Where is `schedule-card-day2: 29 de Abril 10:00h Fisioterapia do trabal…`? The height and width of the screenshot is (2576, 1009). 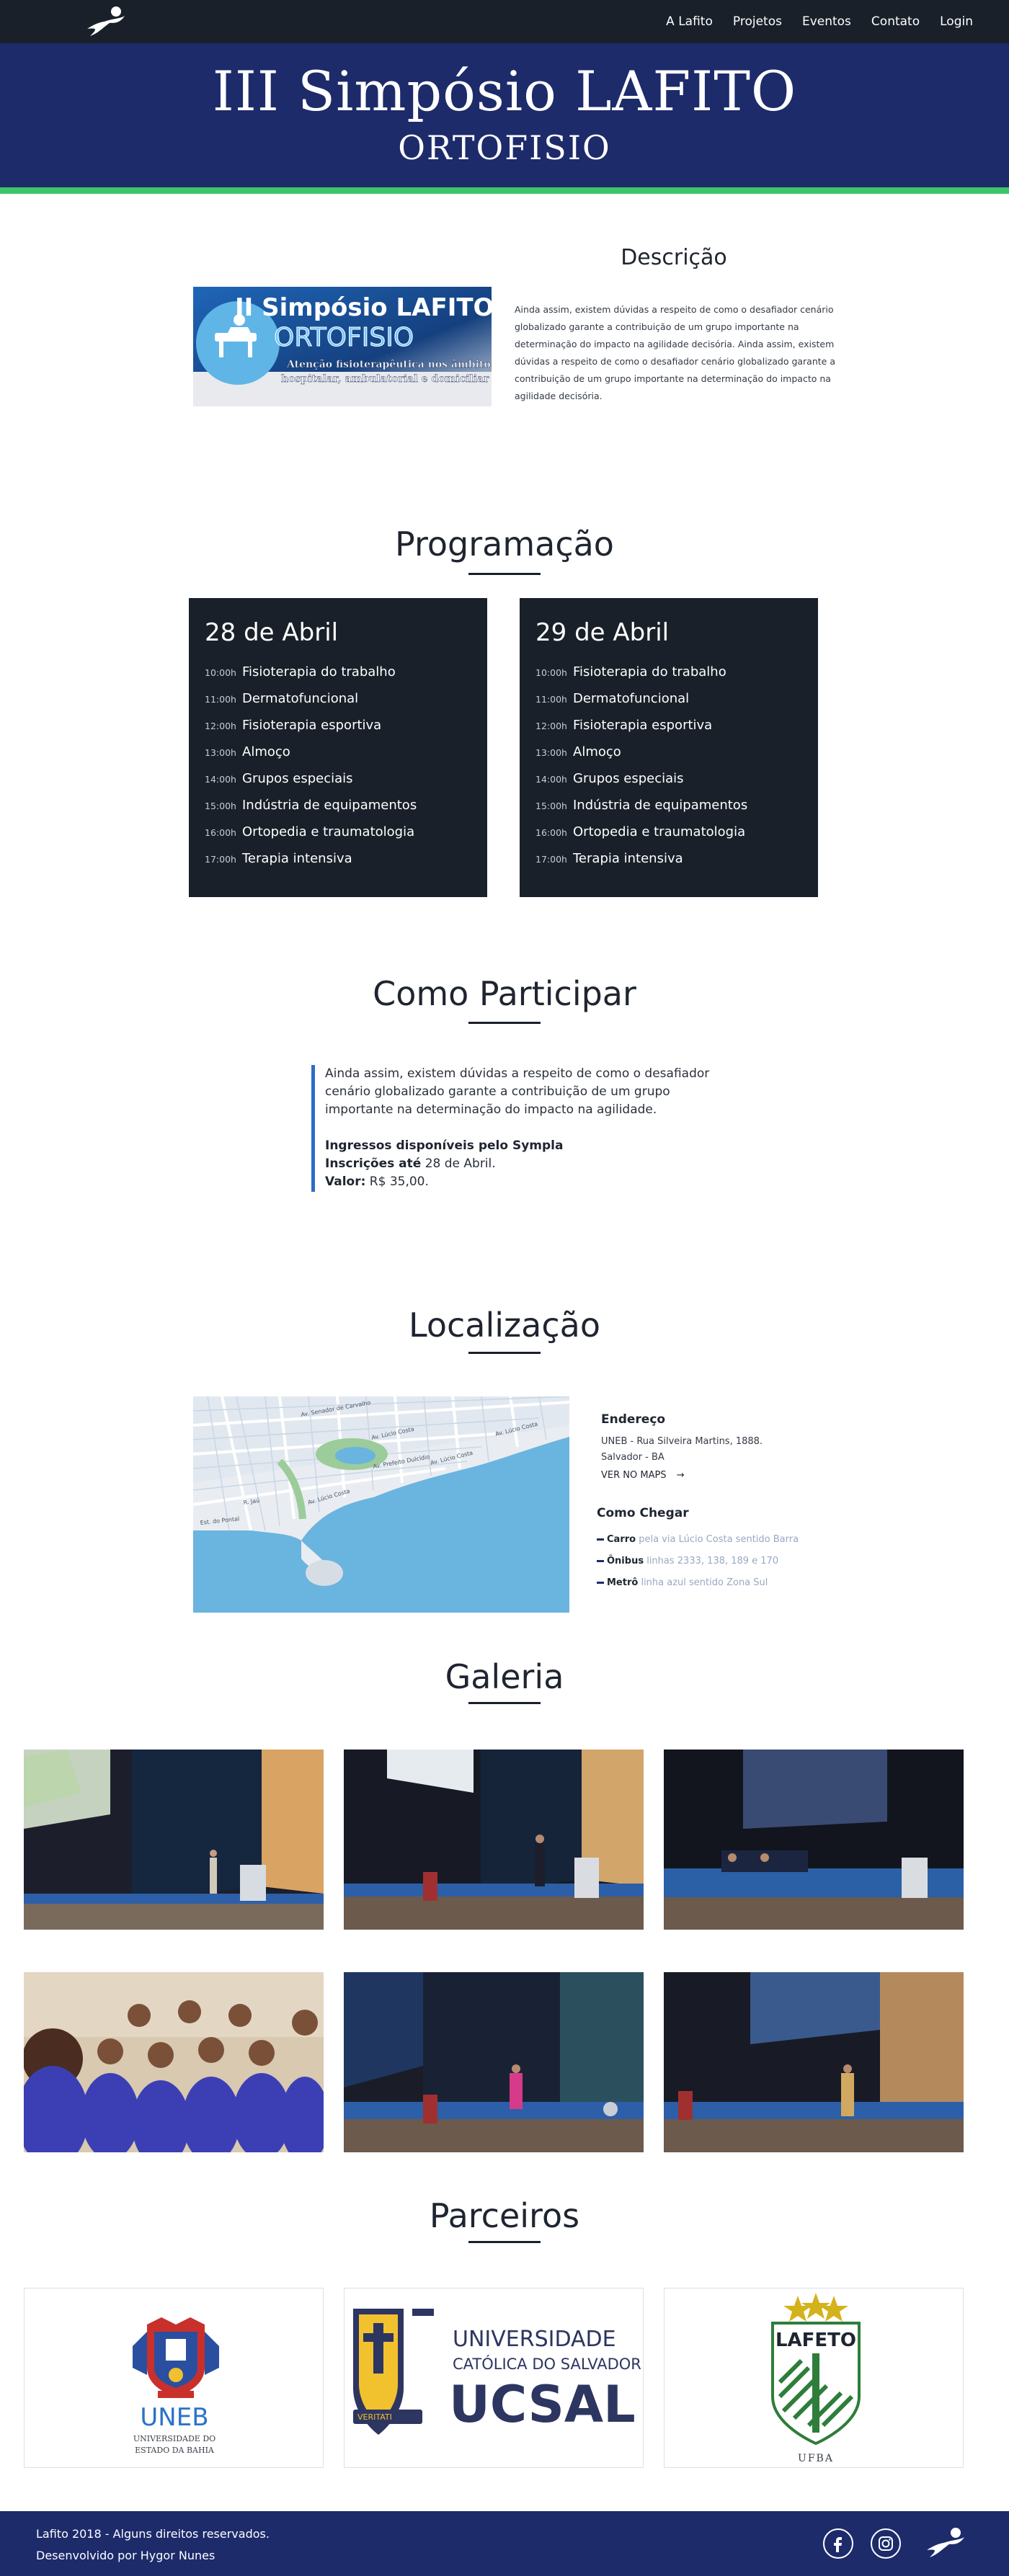 schedule-card-day2: 29 de Abril 10:00h Fisioterapia do trabal… is located at coordinates (669, 747).